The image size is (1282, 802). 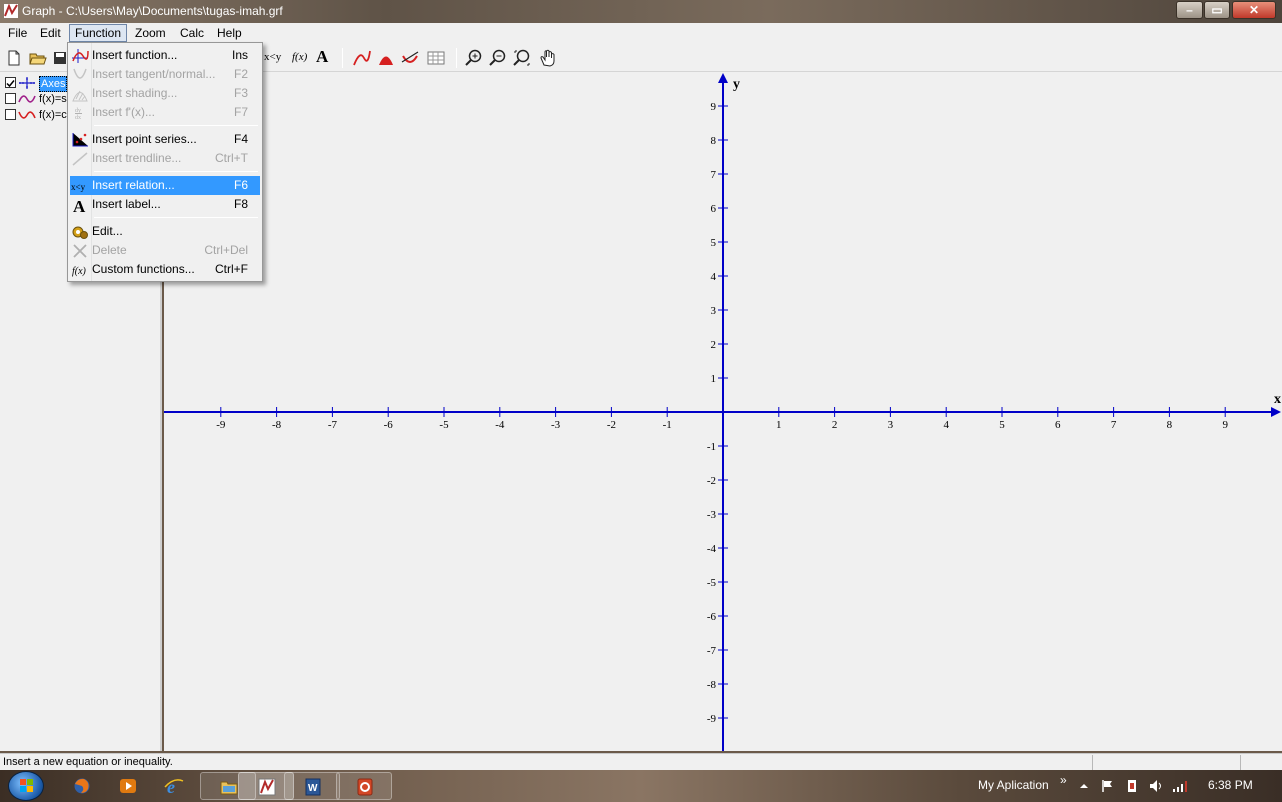 I want to click on y-tick-label: 6, so click(x=714, y=209).